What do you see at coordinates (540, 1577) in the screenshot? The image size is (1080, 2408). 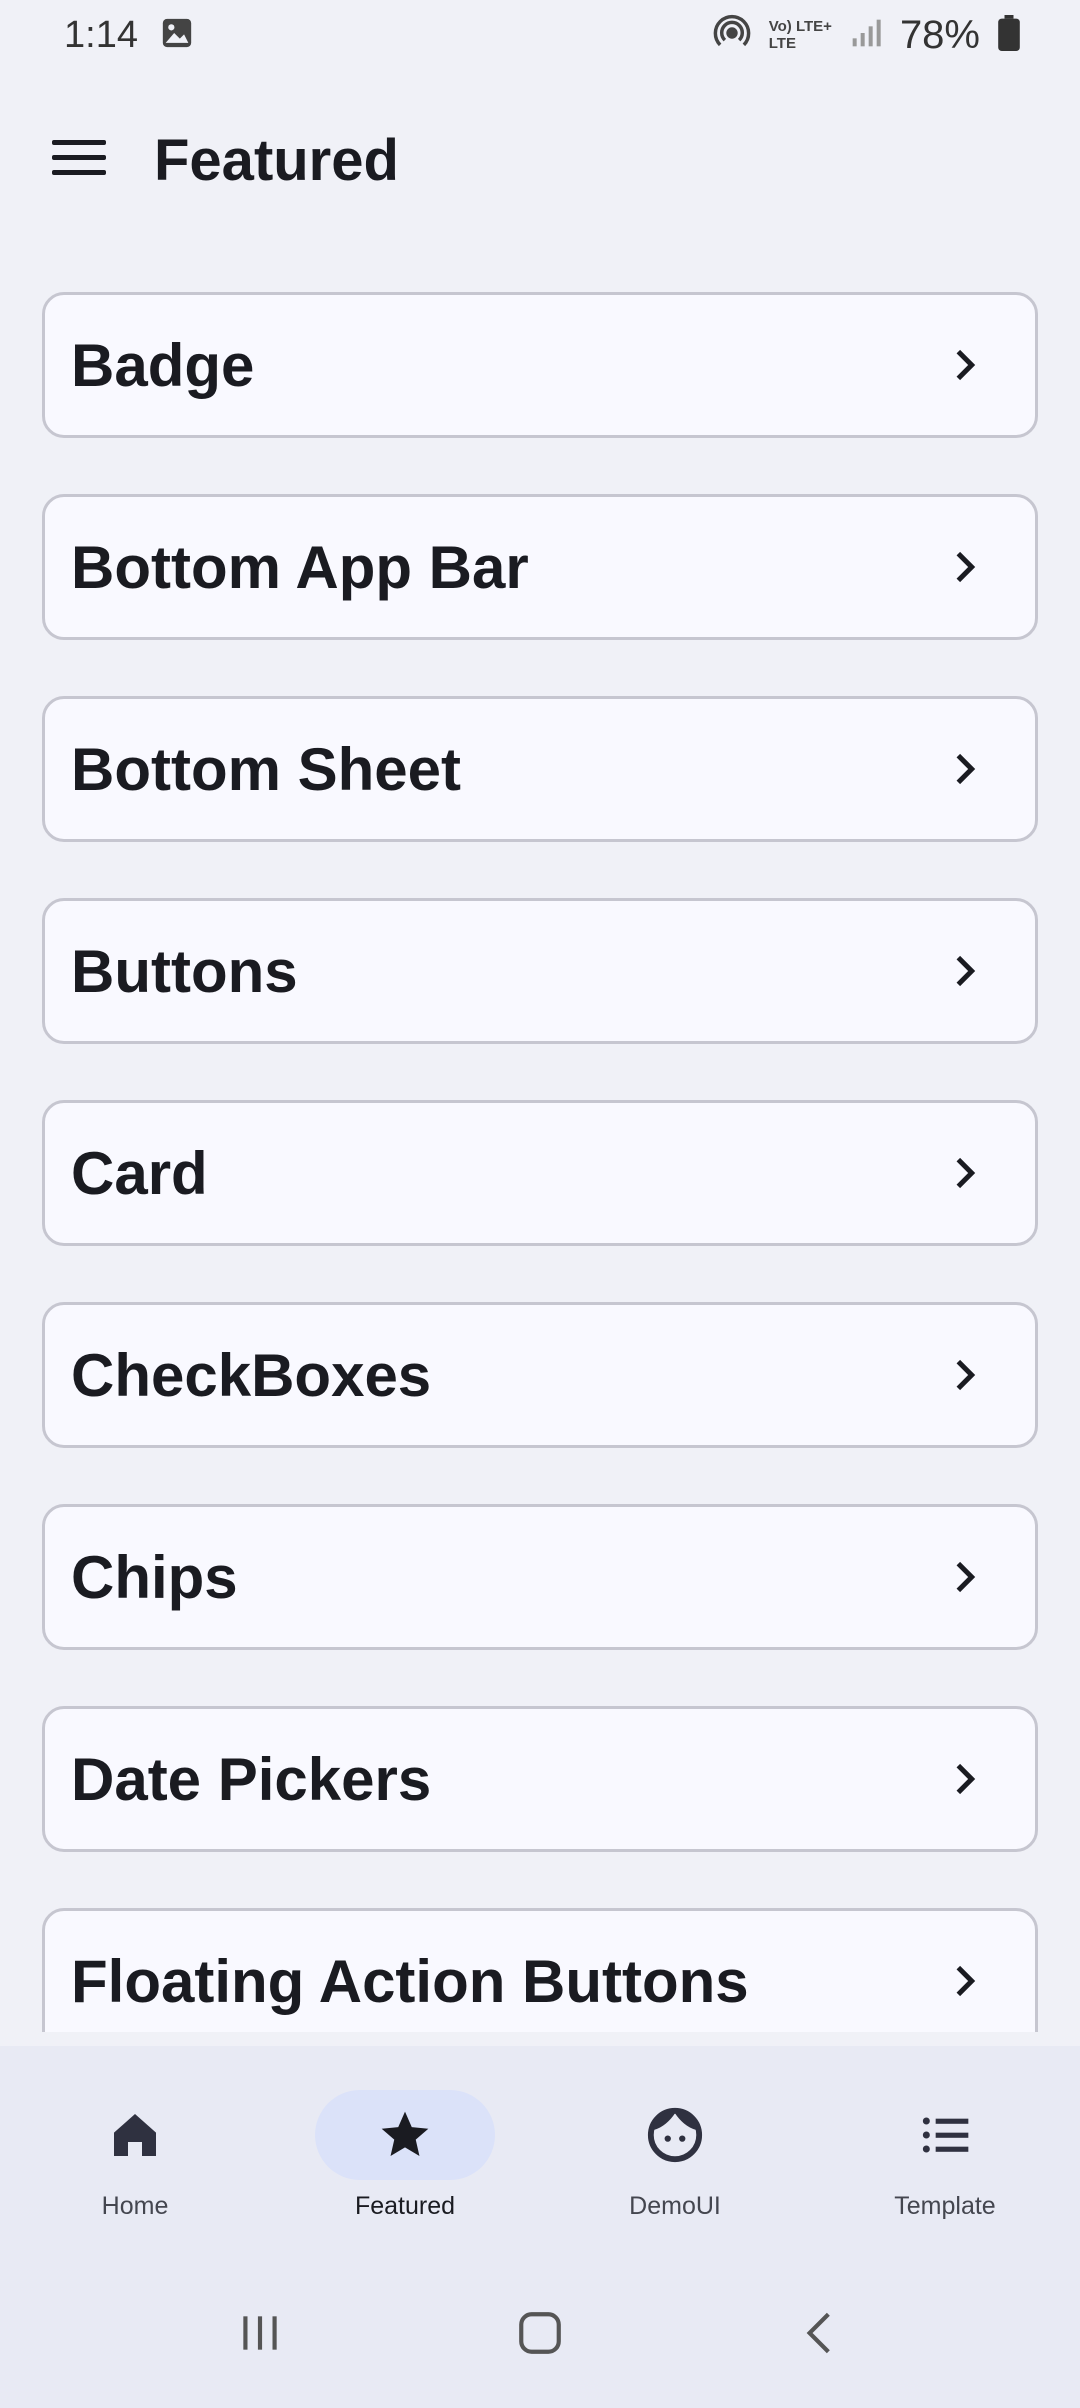 I see `list-item-chips: Chips` at bounding box center [540, 1577].